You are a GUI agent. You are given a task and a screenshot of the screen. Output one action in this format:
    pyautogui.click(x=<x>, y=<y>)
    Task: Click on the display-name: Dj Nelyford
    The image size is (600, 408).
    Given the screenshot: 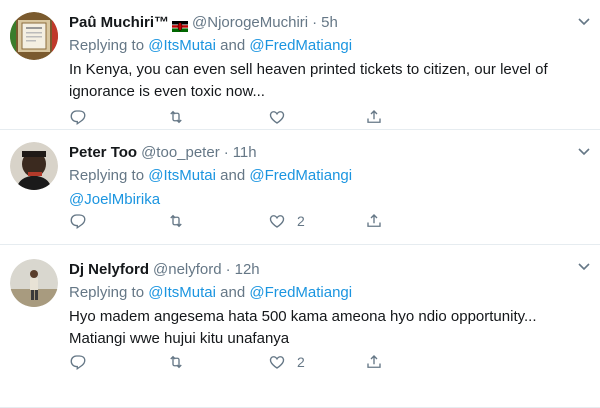 What is the action you would take?
    pyautogui.click(x=109, y=270)
    